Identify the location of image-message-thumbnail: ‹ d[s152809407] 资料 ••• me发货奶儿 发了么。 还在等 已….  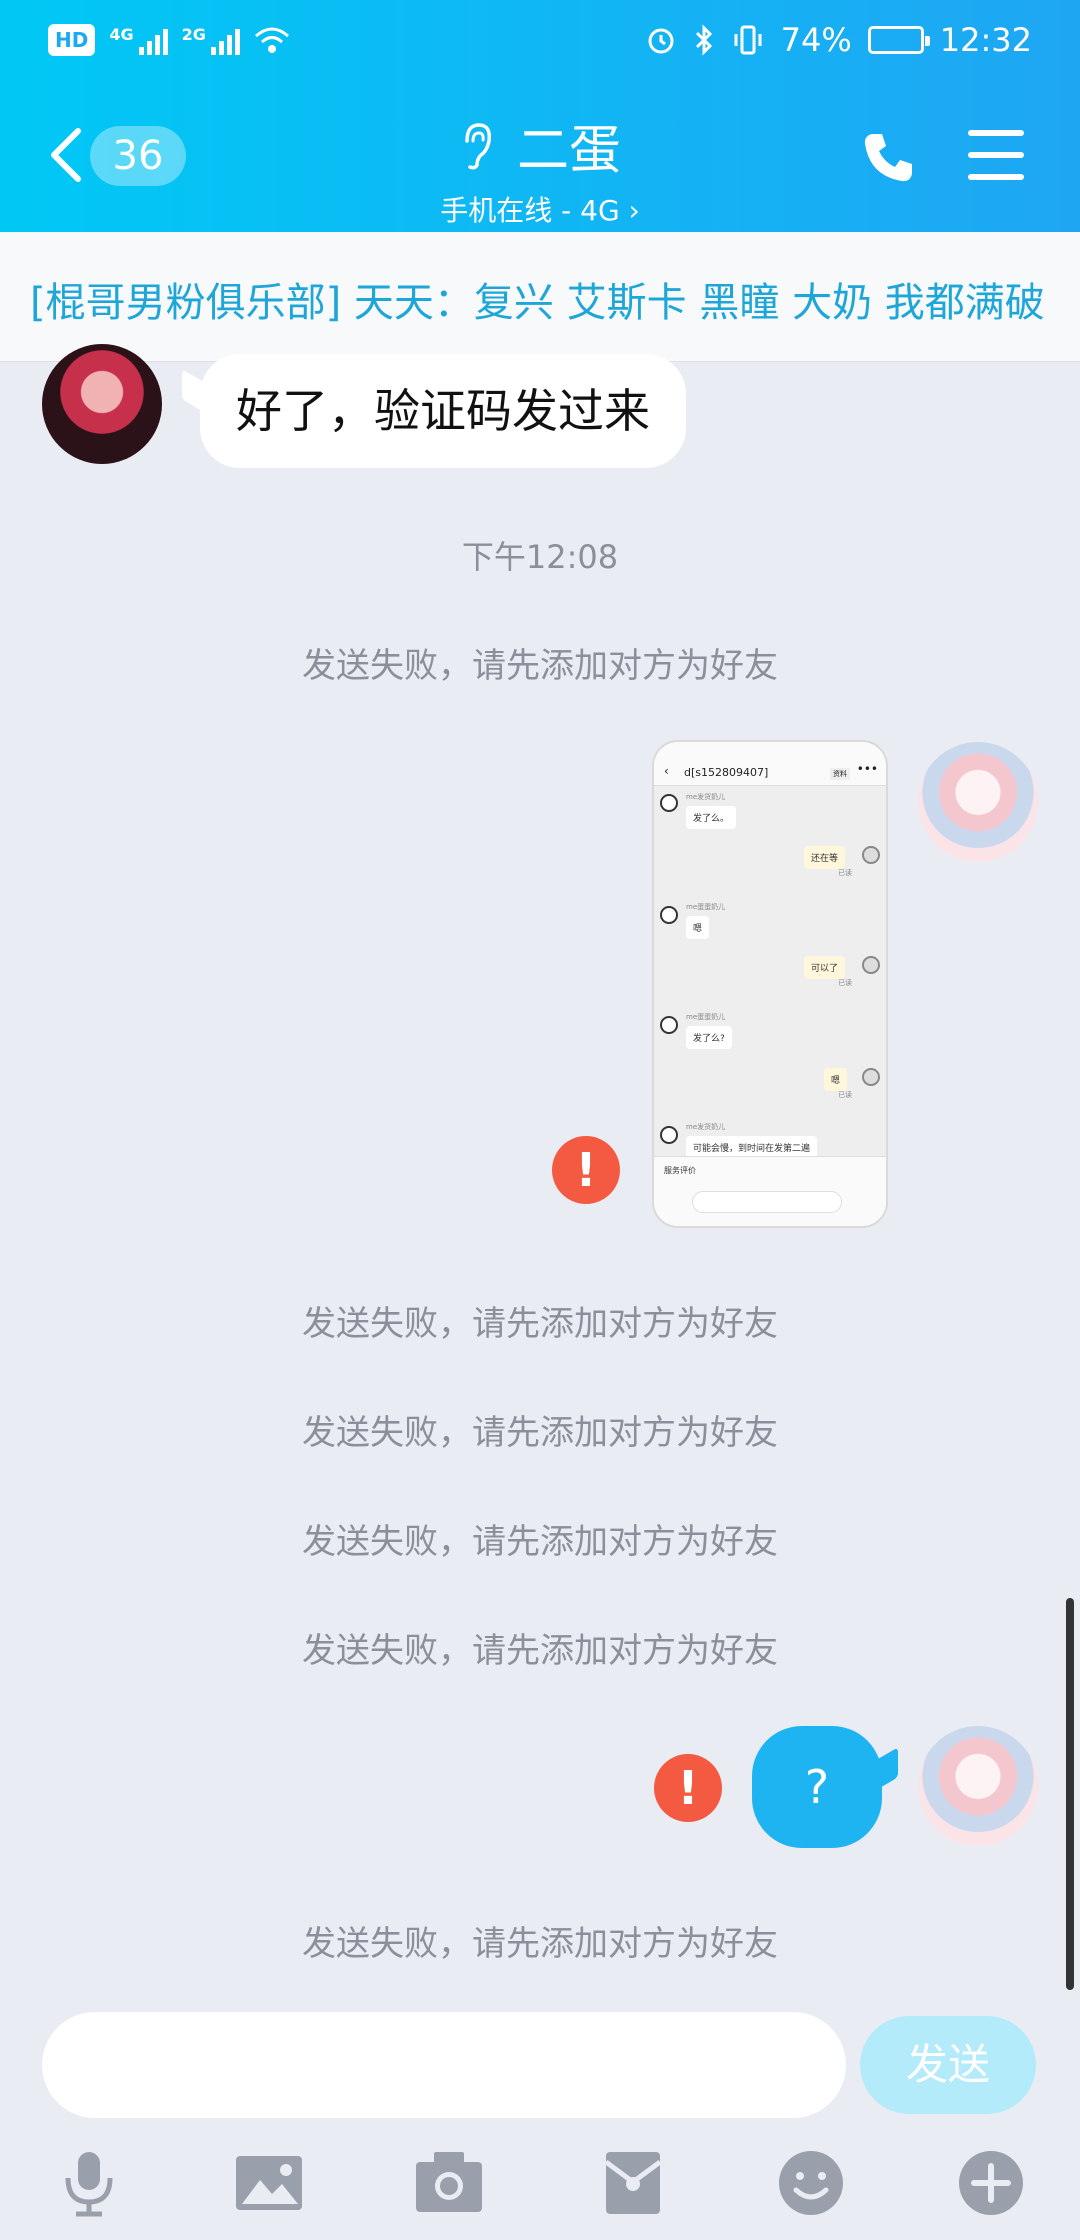
(770, 984).